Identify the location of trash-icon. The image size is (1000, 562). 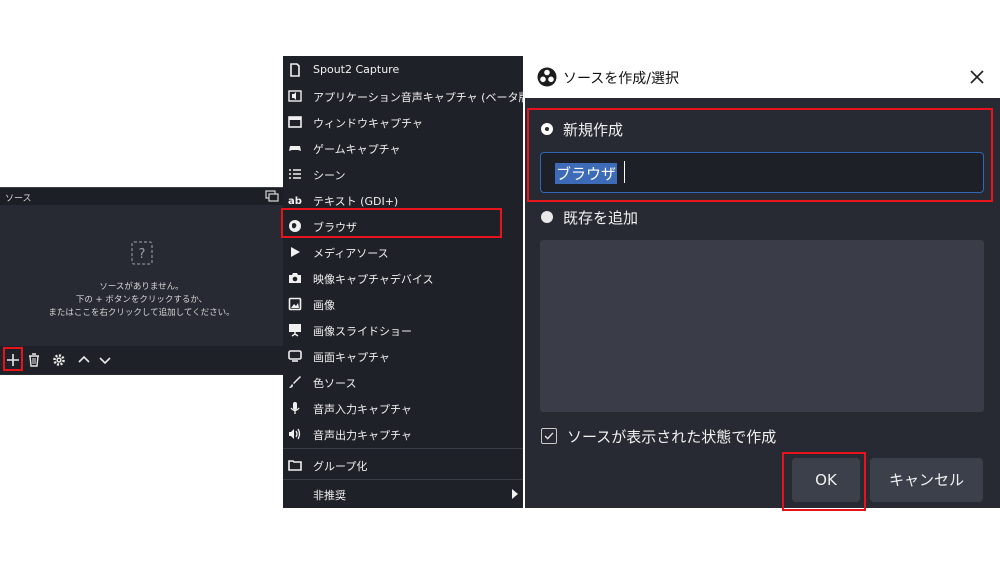
(34, 360).